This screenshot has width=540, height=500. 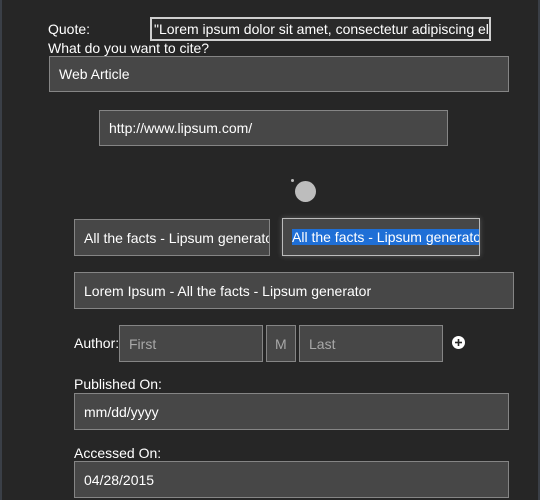 I want to click on cite-question-label: What do you want to cite?, so click(x=129, y=48).